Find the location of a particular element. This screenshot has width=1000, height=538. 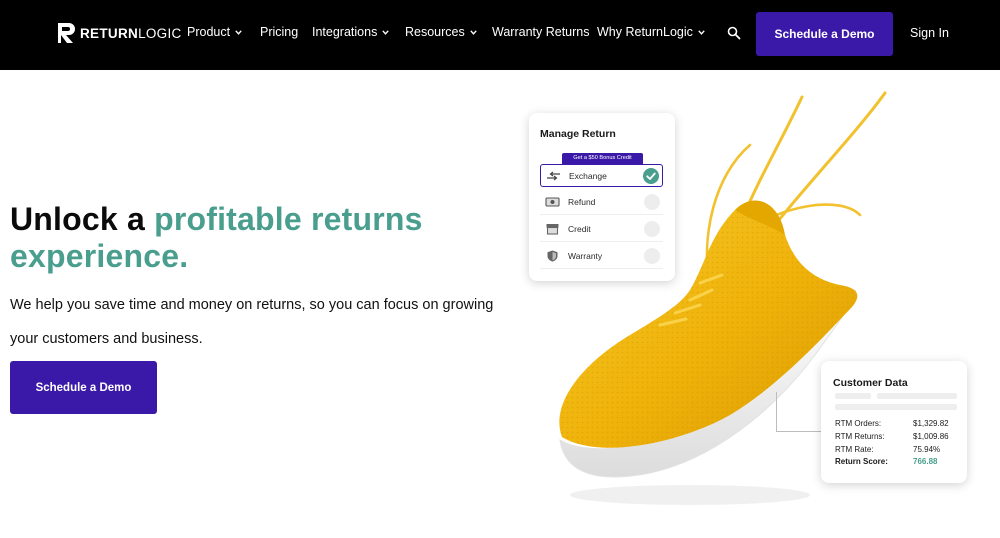

hero-headline: Unlock a profitable returns experience. is located at coordinates (250, 238).